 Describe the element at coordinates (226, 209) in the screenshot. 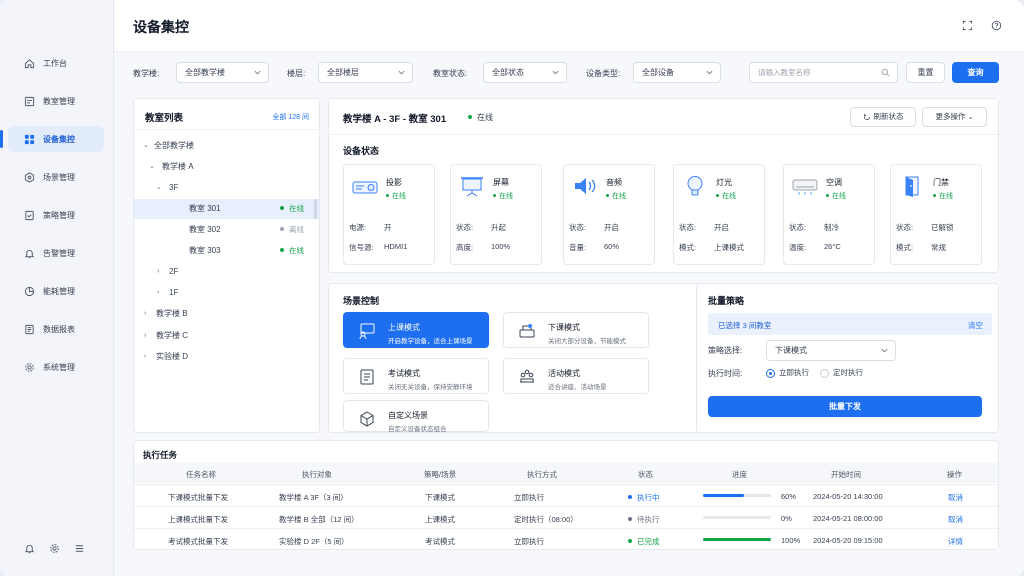

I see `tree-node-room-301: 教室 301 在线` at that location.